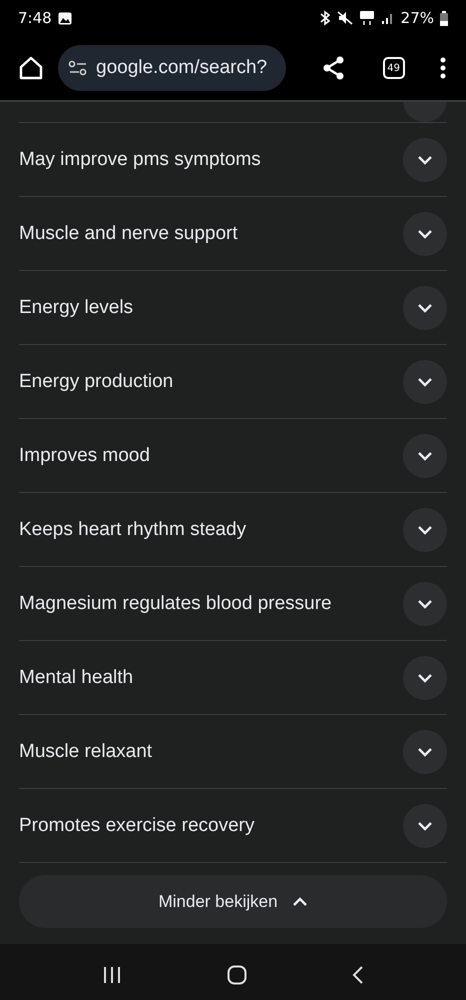 Image resolution: width=466 pixels, height=1000 pixels. Describe the element at coordinates (78, 68) in the screenshot. I see `site-settings-icon` at that location.